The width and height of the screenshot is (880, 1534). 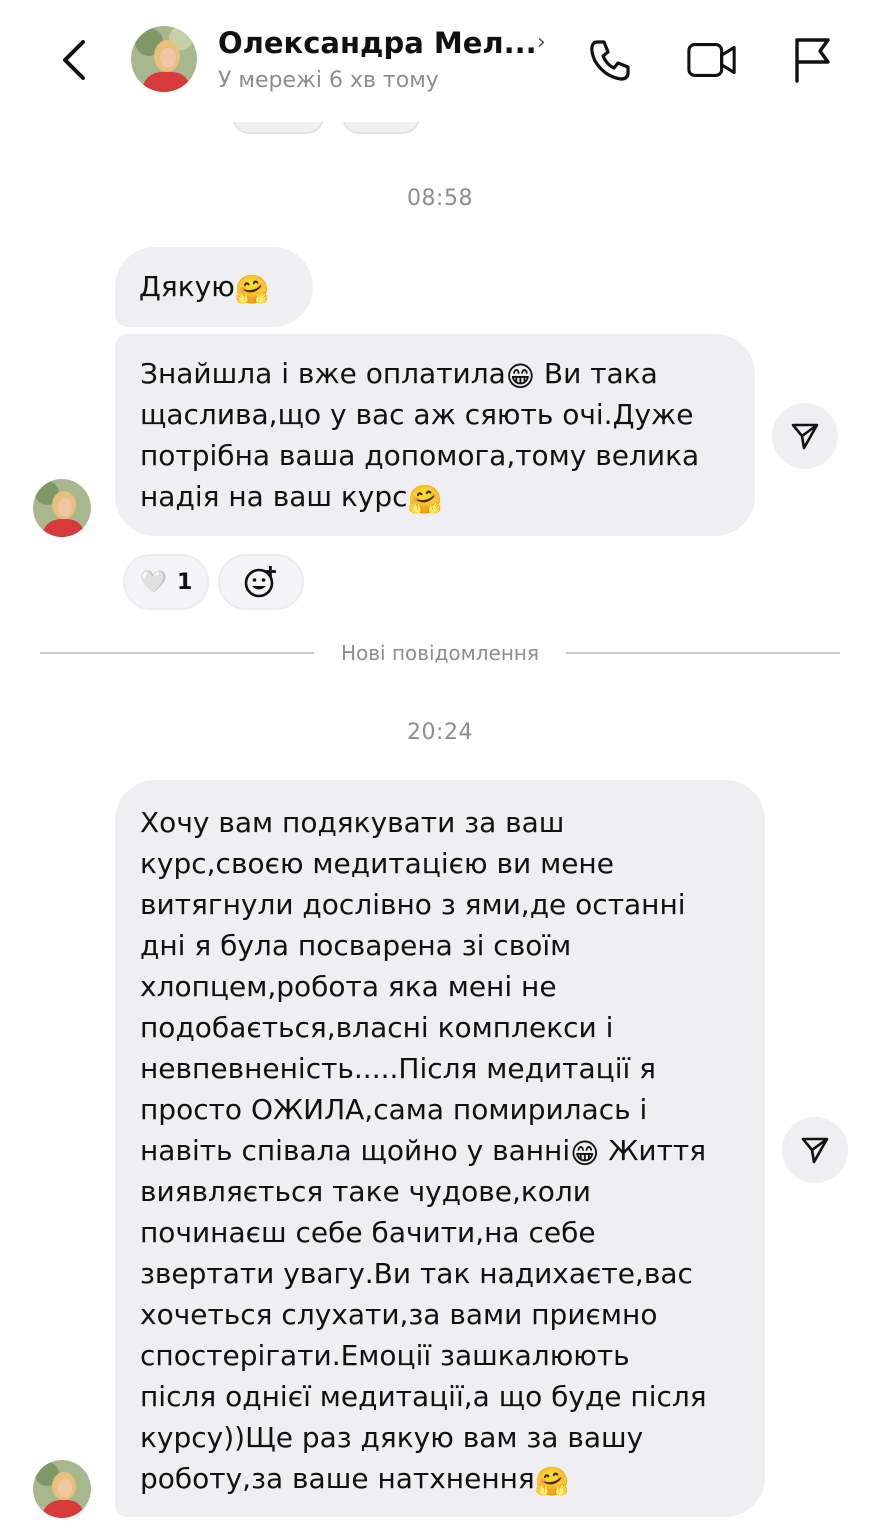 I want to click on message-line: хлопцем,робота яка мені не, so click(x=348, y=986).